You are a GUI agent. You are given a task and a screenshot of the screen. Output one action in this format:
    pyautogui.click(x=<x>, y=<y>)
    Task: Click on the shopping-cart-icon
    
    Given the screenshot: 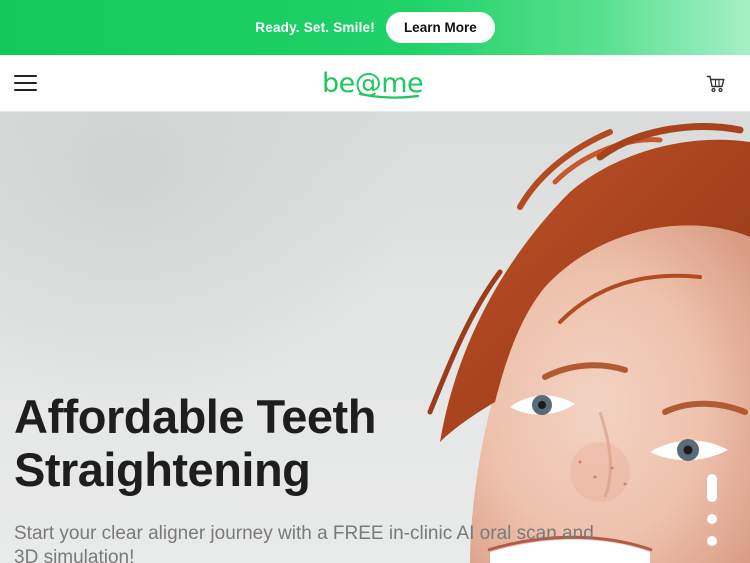 What is the action you would take?
    pyautogui.click(x=716, y=84)
    